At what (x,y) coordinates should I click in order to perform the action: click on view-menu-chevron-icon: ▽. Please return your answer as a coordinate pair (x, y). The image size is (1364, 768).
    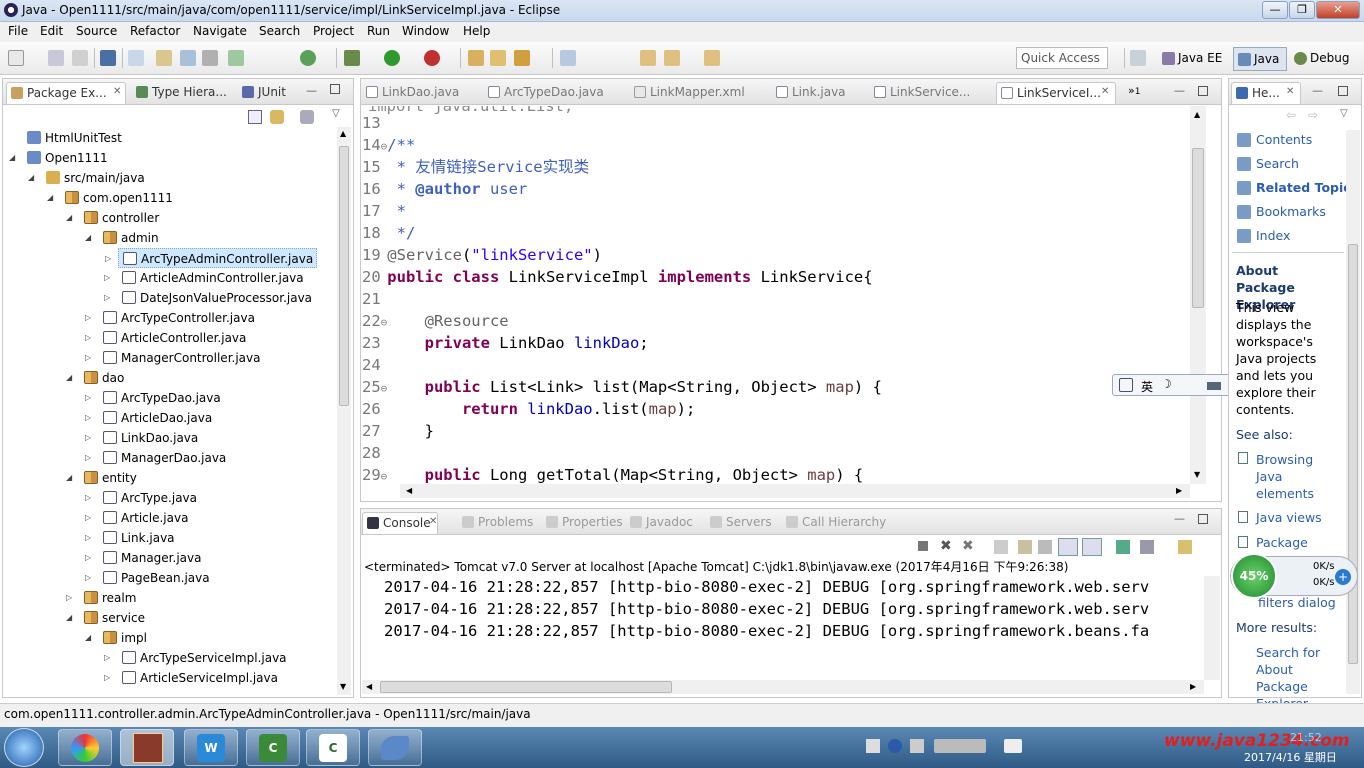
    Looking at the image, I should click on (336, 113).